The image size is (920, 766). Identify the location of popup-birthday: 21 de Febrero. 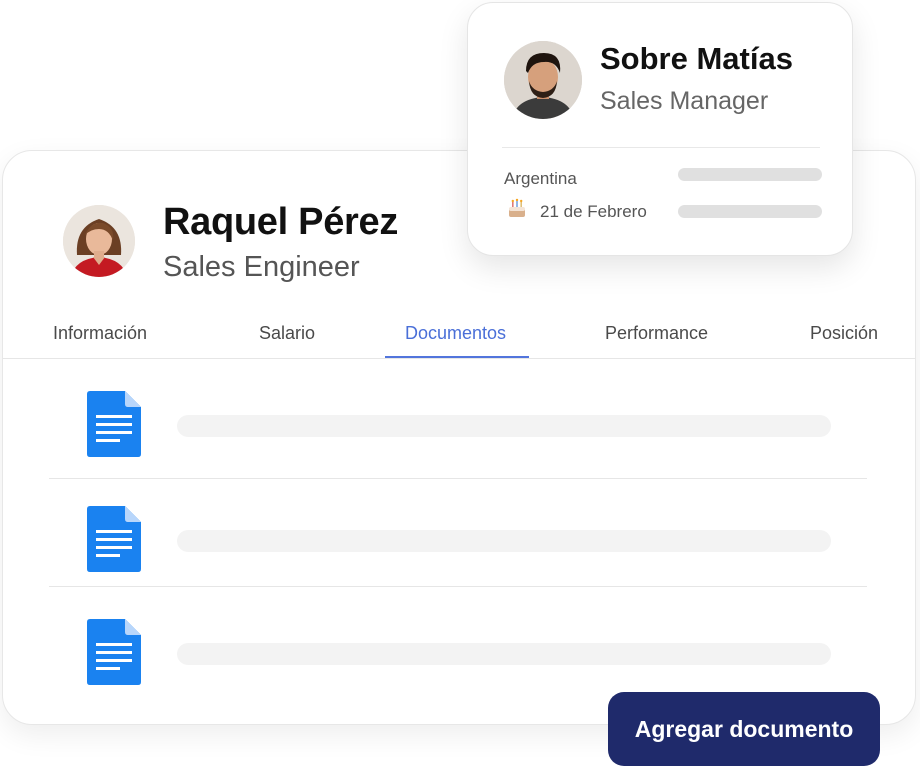
(593, 211).